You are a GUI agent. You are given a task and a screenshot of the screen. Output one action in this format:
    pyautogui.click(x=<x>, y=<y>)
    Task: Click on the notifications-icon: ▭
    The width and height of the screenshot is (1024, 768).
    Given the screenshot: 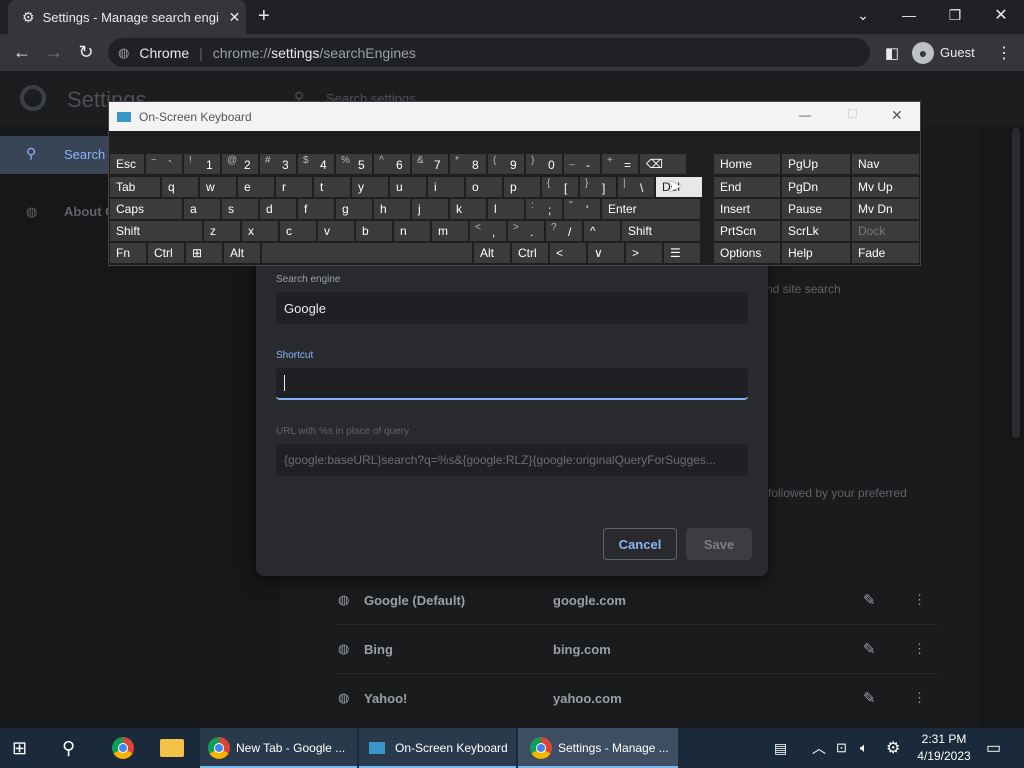 What is the action you would take?
    pyautogui.click(x=993, y=748)
    